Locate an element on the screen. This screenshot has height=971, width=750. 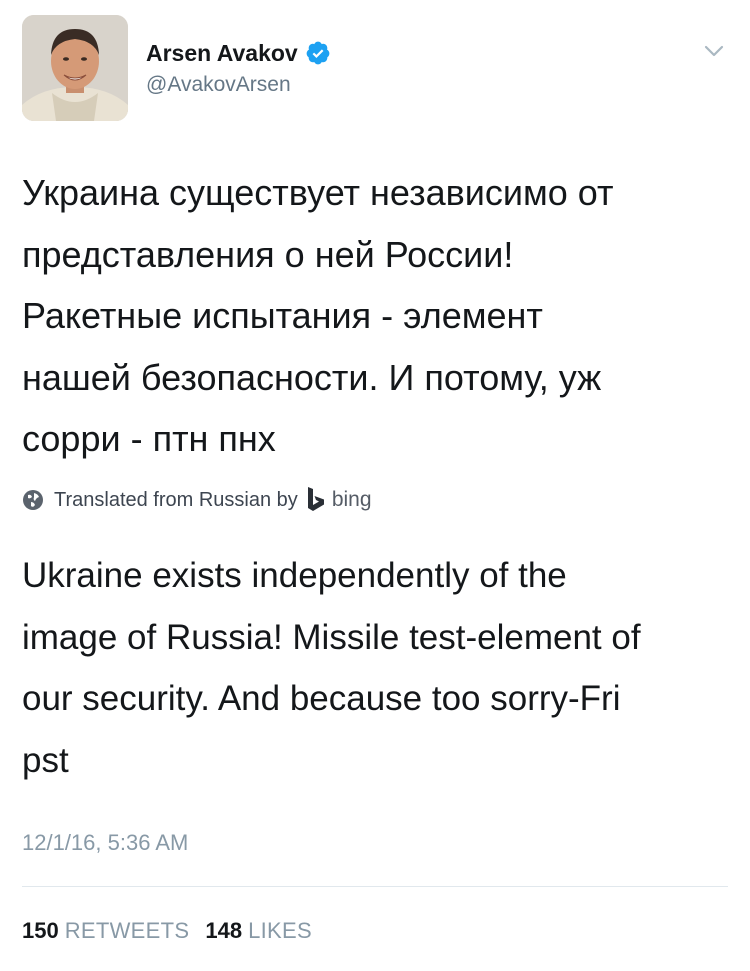
bing-logo: bing is located at coordinates (339, 500).